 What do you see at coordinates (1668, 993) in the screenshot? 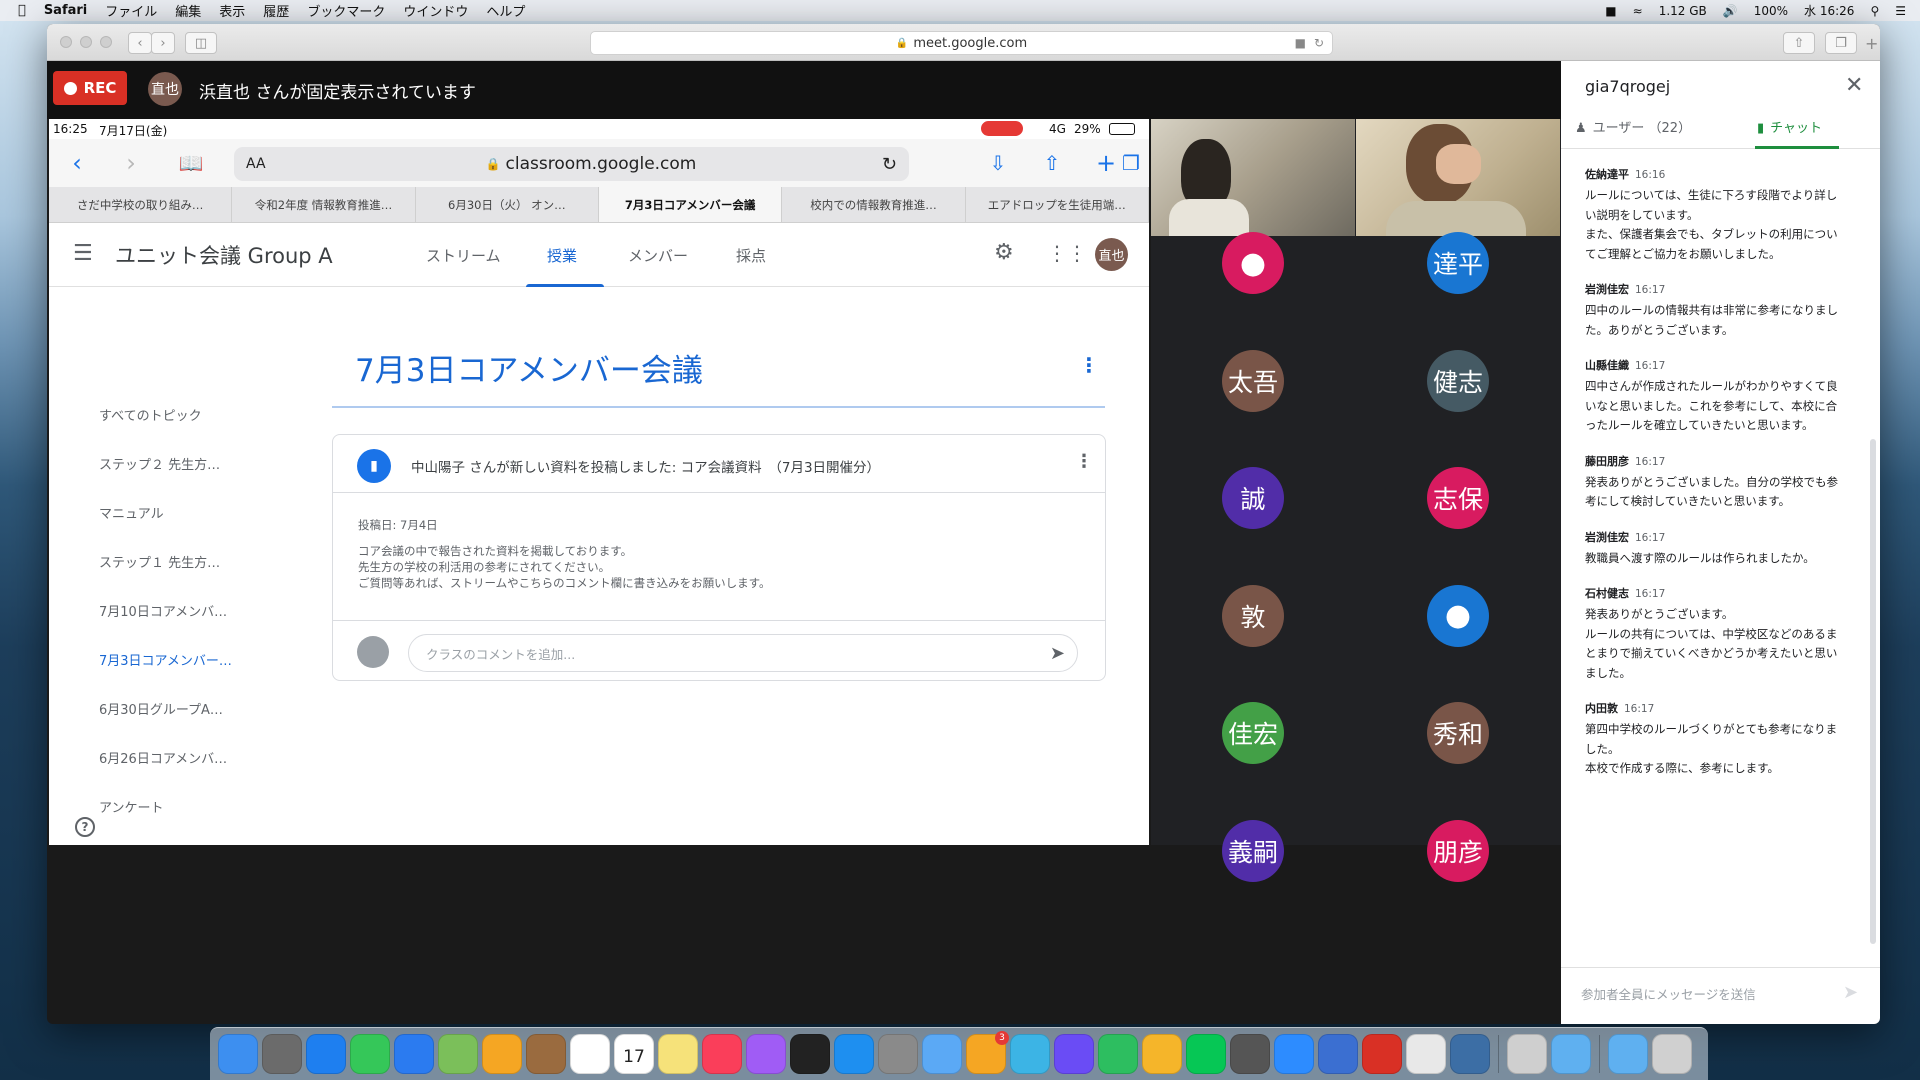
I see `chat-message-input: 参加者全員にメッセージを送信` at bounding box center [1668, 993].